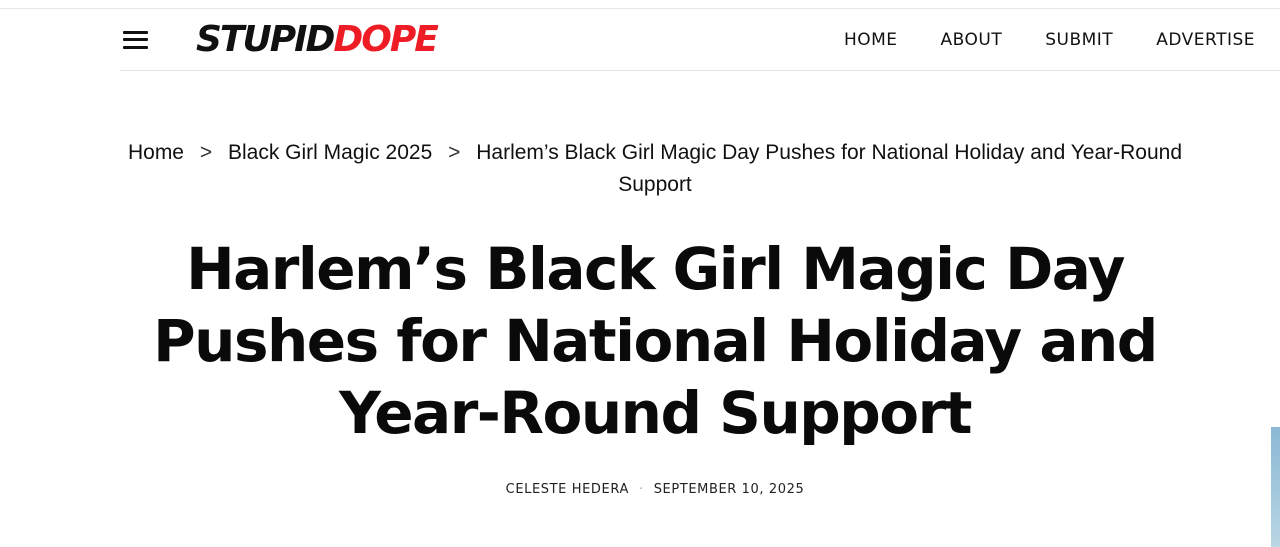  What do you see at coordinates (265, 39) in the screenshot?
I see `logo-text-stupid: STUPID` at bounding box center [265, 39].